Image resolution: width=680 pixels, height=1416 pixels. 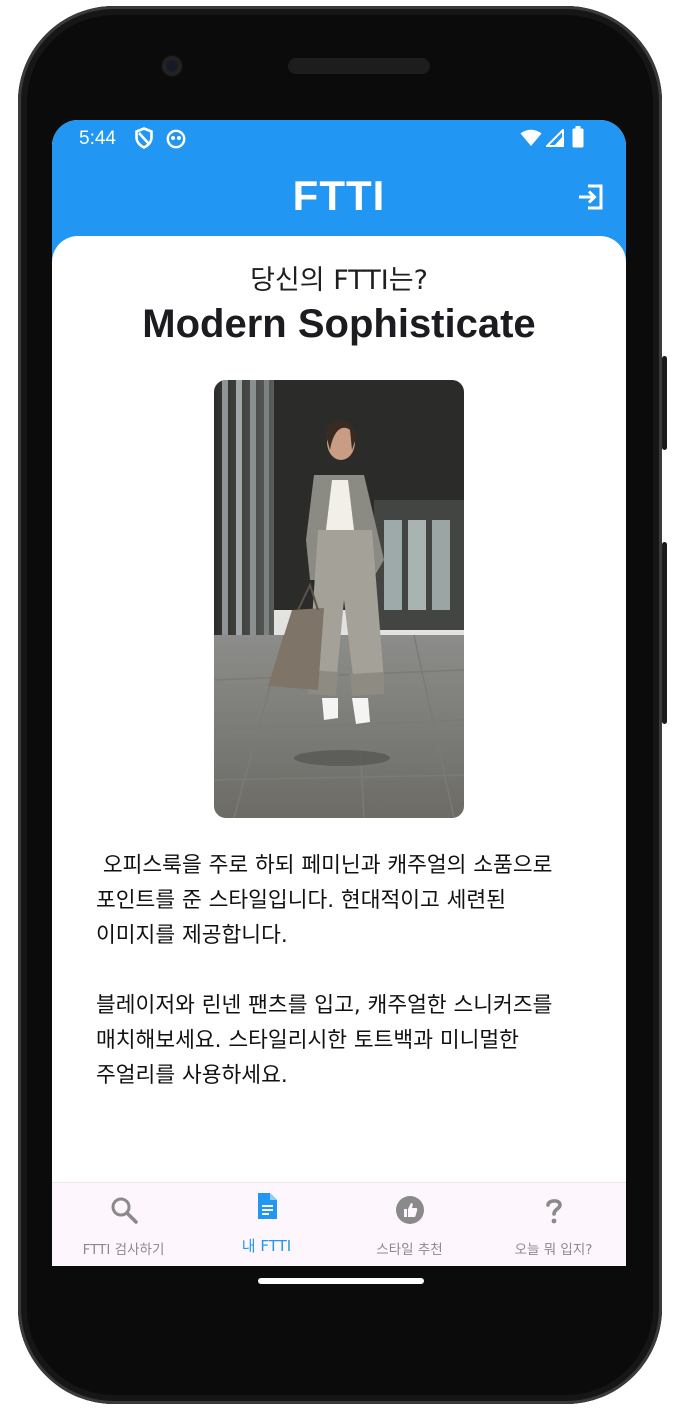 What do you see at coordinates (555, 138) in the screenshot?
I see `cellular-signal-icon` at bounding box center [555, 138].